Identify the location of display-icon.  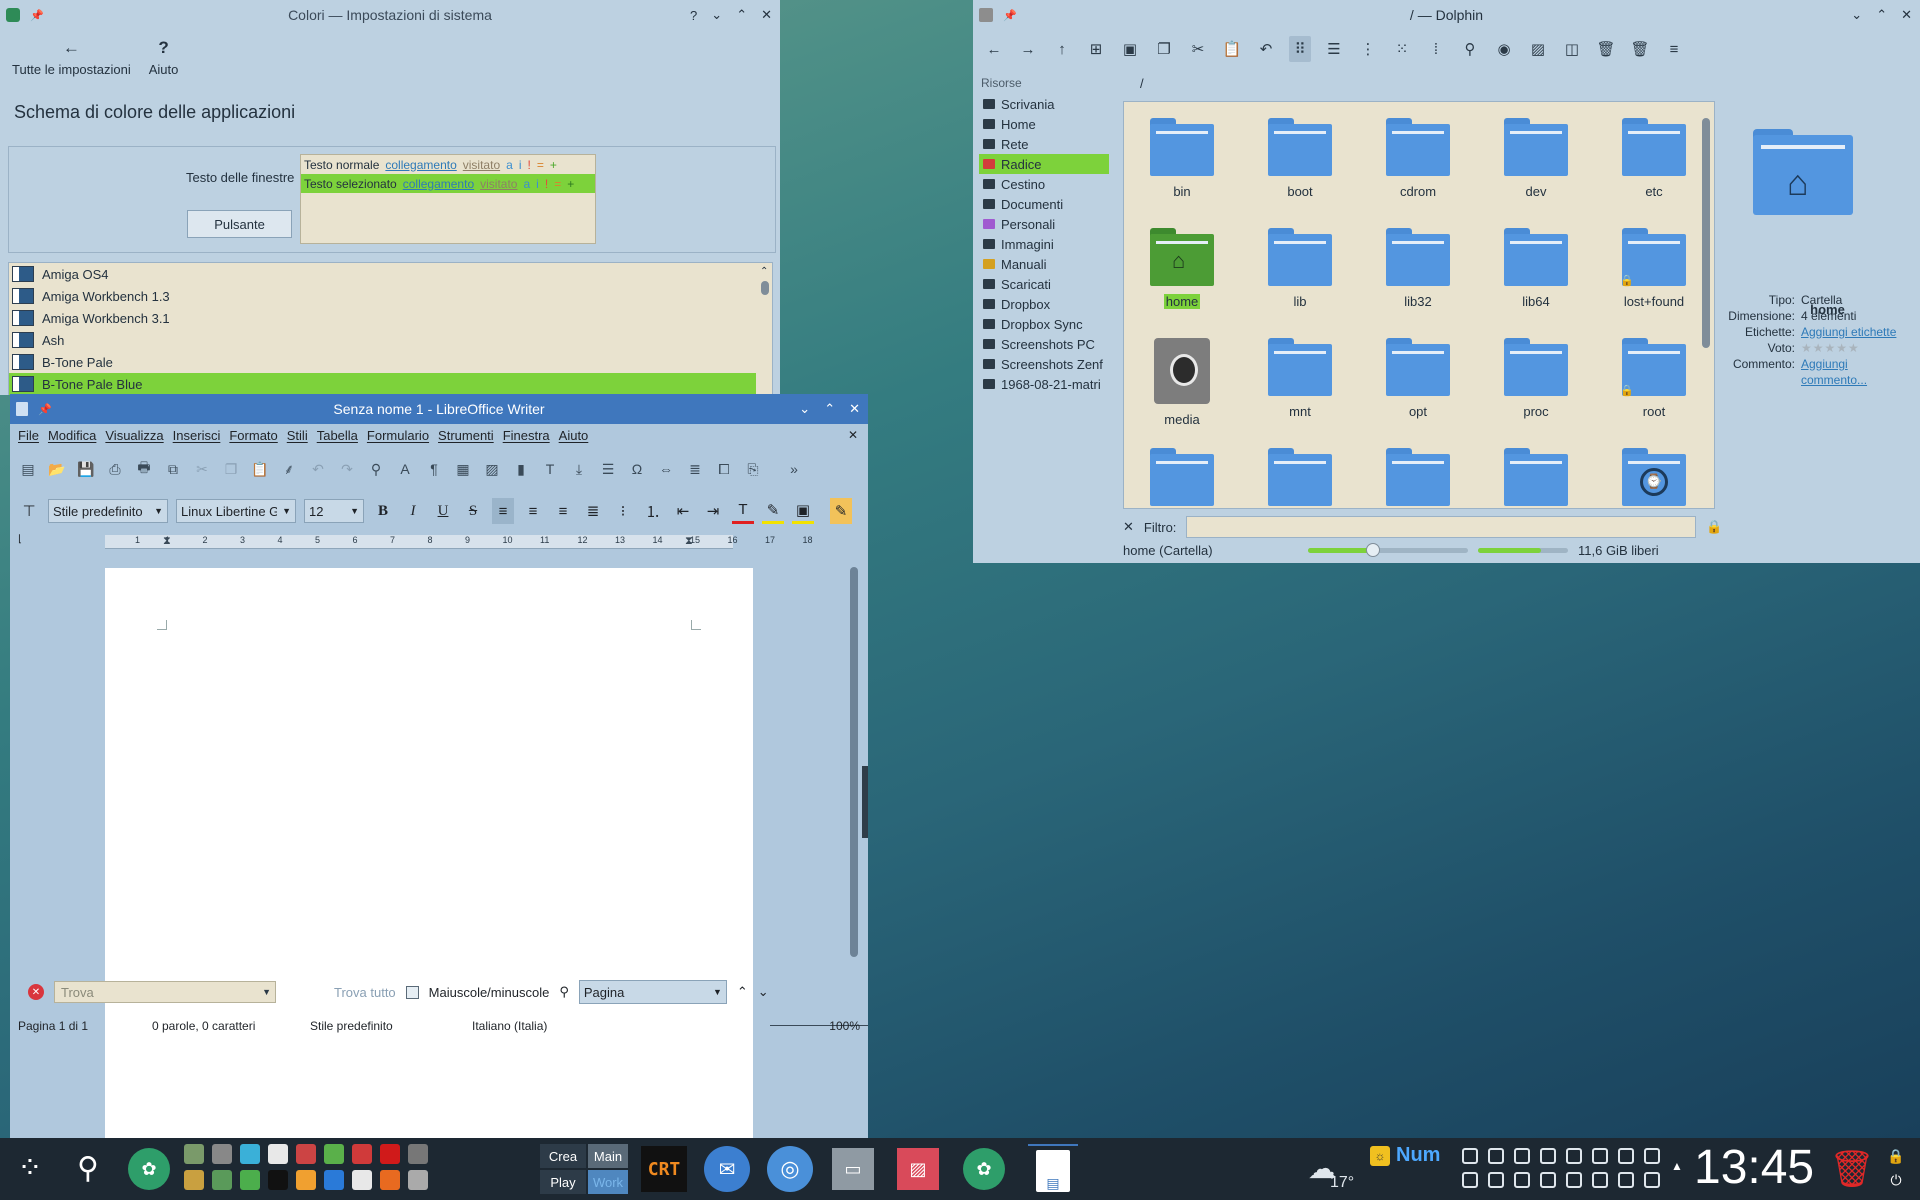
(1600, 1180).